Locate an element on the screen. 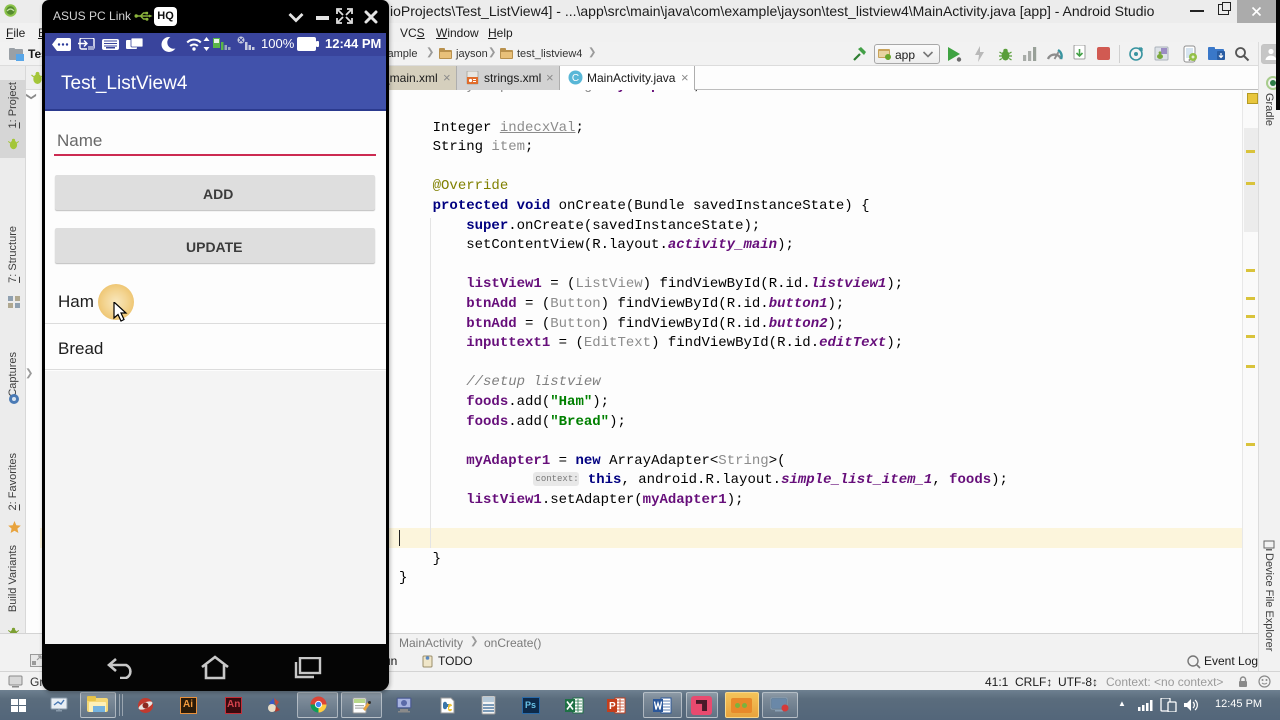  svg-text: C is located at coordinates (575, 78).